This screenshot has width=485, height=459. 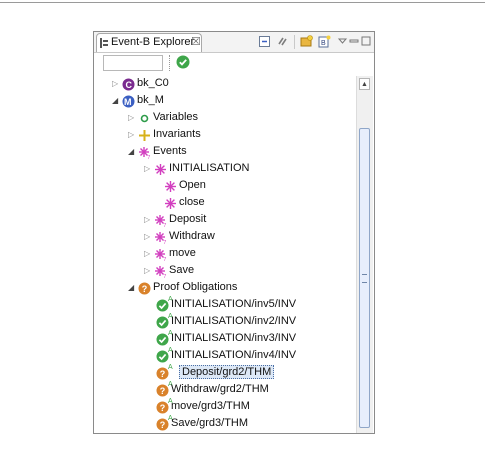 I want to click on svg-text: C, so click(x=129, y=85).